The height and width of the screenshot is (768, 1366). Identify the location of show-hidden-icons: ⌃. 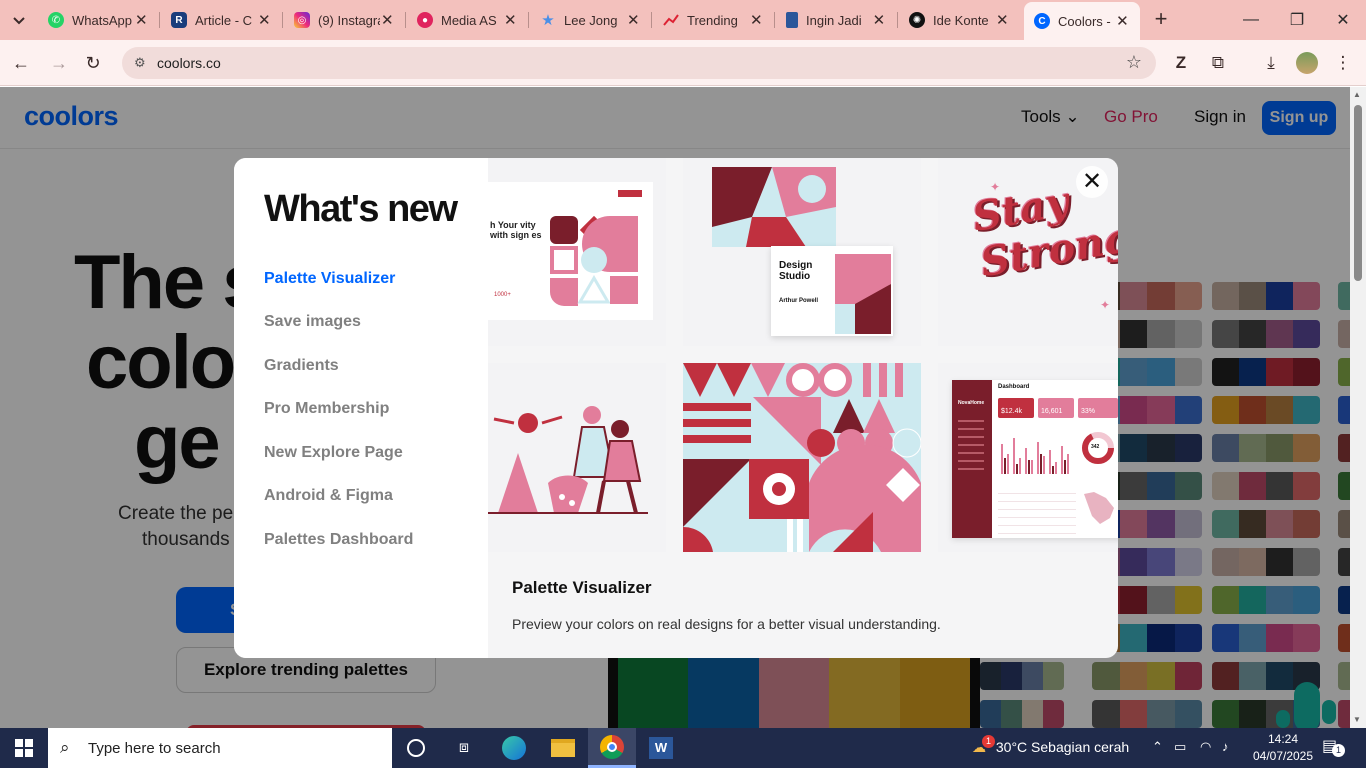
(1157, 747).